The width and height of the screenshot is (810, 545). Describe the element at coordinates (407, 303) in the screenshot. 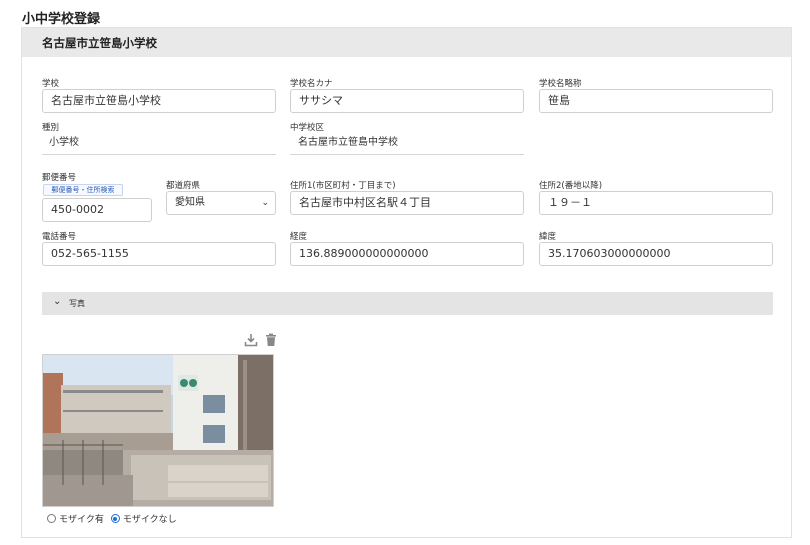

I see `photo-section-toggle: ⌄ 写真` at that location.